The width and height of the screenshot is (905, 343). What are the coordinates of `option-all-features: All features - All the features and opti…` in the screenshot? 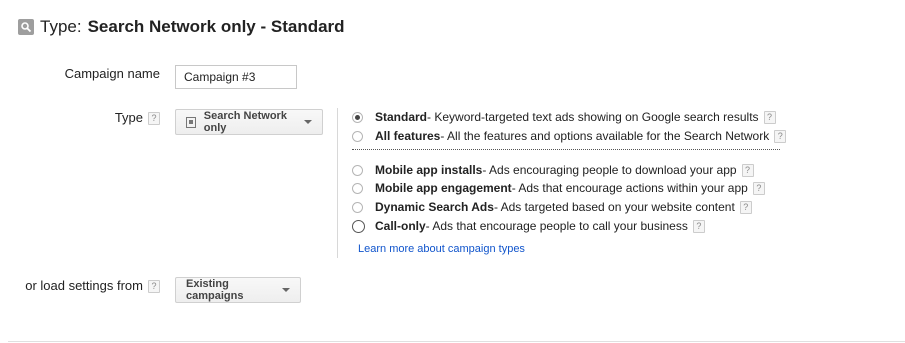 It's located at (569, 136).